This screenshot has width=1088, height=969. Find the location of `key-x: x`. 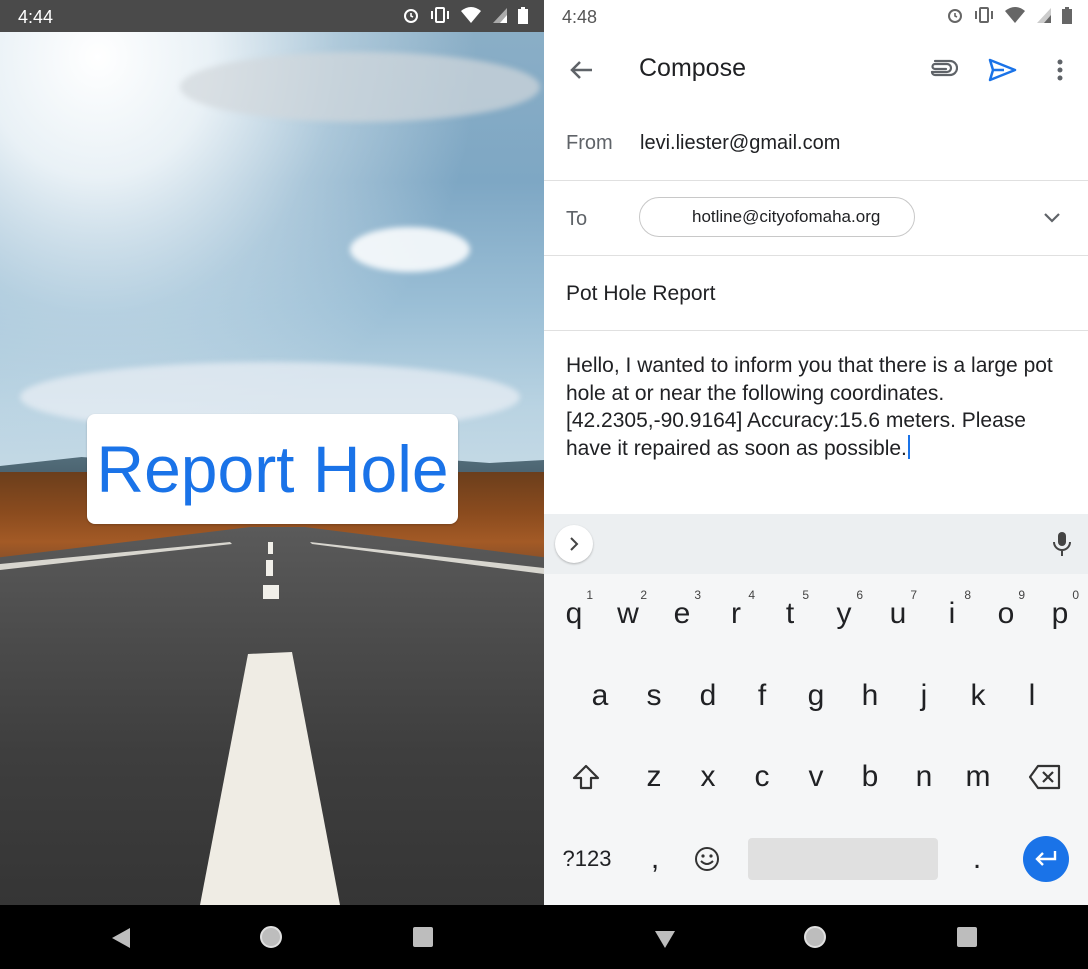

key-x: x is located at coordinates (708, 777).